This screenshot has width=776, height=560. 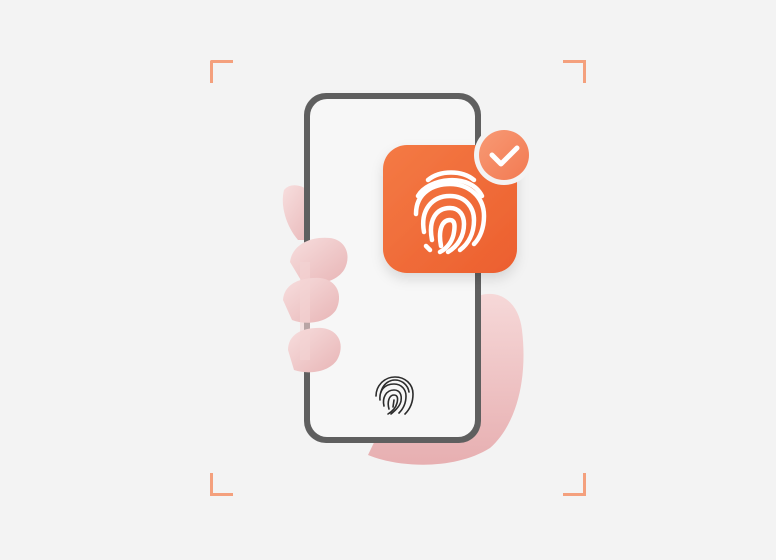 What do you see at coordinates (315, 305) in the screenshot?
I see `hand-fingers` at bounding box center [315, 305].